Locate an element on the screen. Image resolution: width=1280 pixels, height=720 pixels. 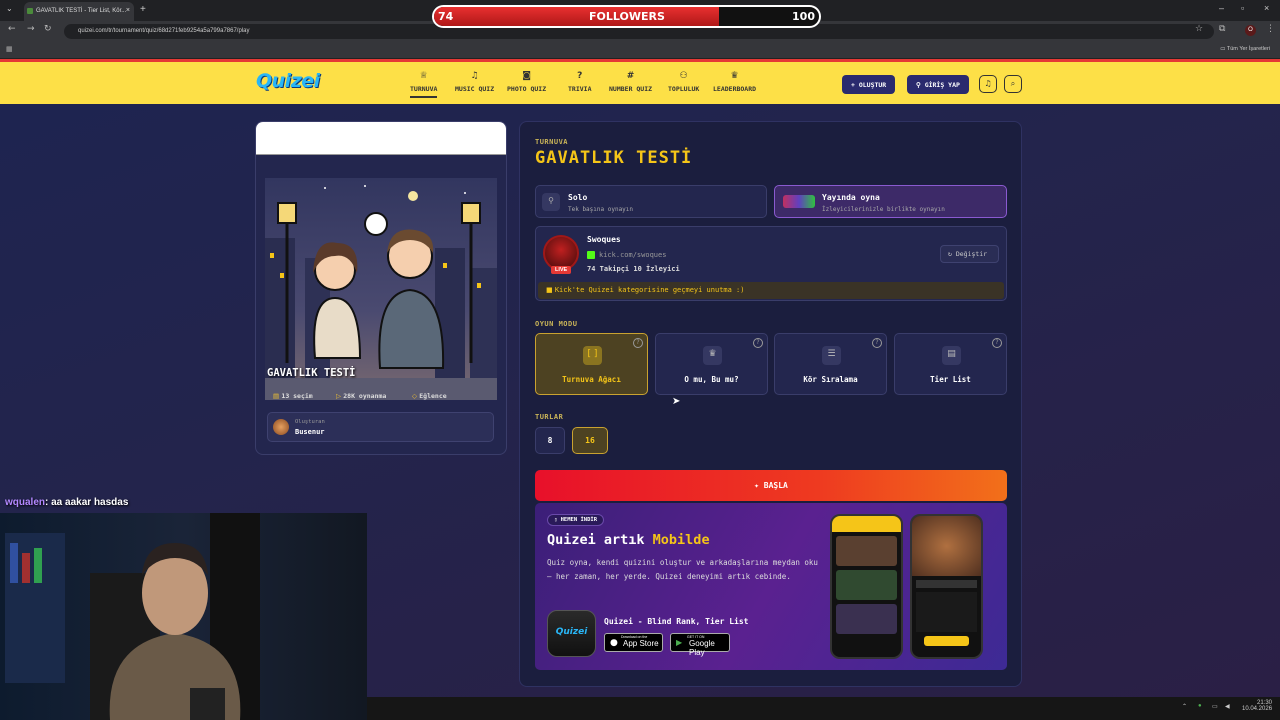
nav-leaderboard: ♛ LEADERBOARD is located at coordinates (734, 82).